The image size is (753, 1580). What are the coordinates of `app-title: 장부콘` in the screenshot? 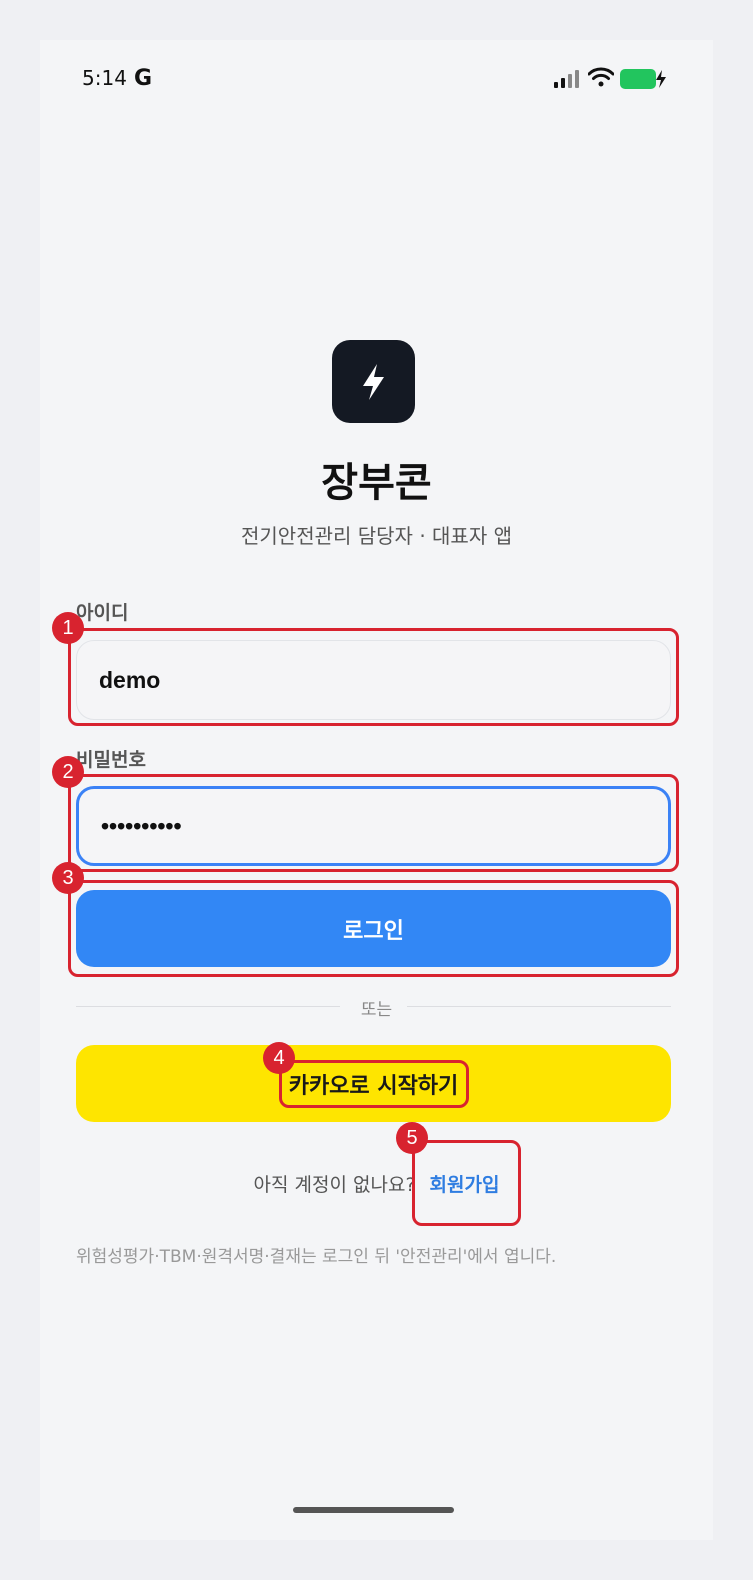 It's located at (376, 483).